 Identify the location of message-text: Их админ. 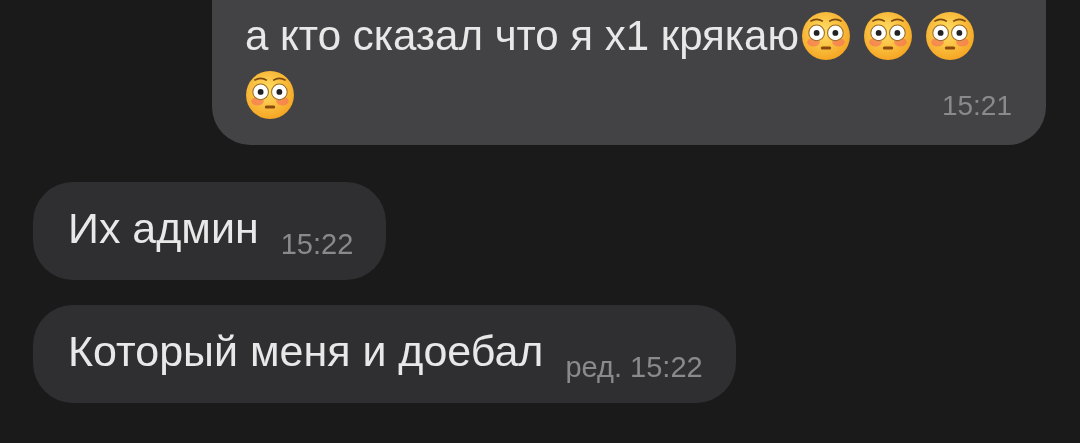
(163, 228).